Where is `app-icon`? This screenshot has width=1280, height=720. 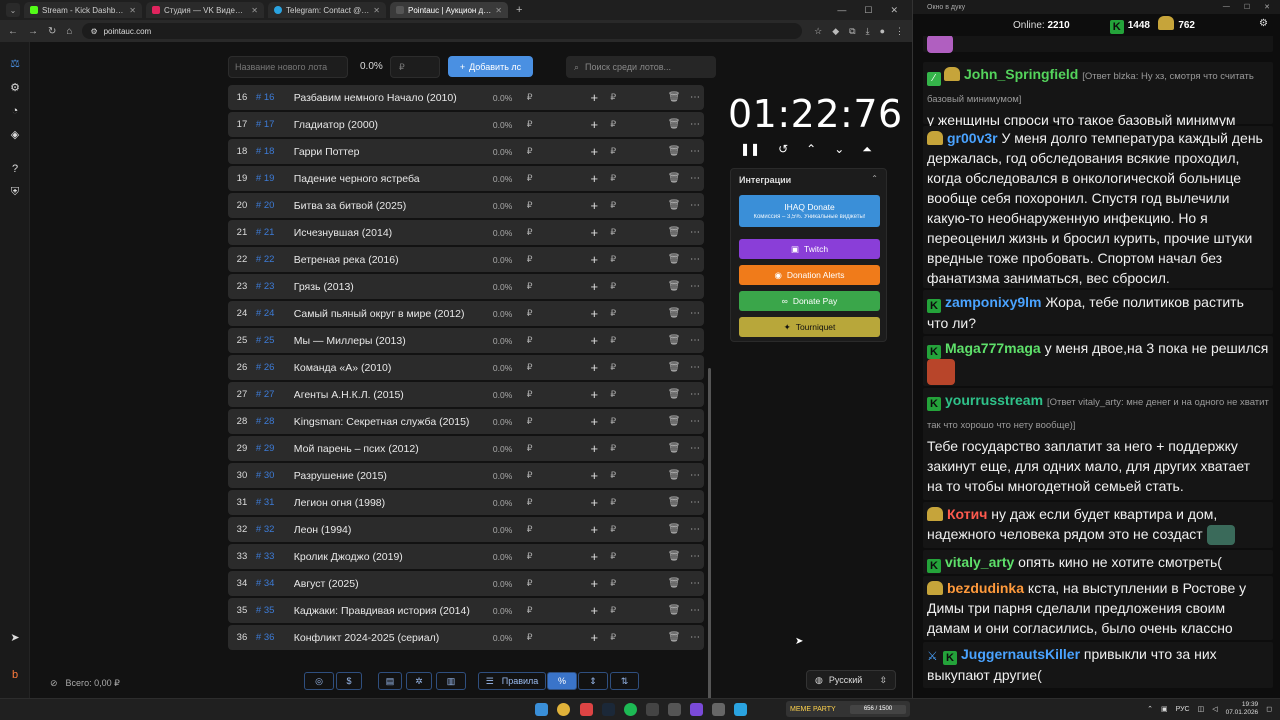 app-icon is located at coordinates (696, 709).